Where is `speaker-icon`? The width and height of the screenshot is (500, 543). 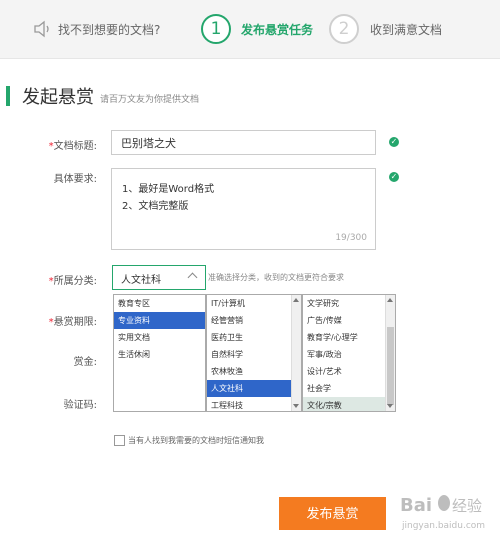
speaker-icon is located at coordinates (41, 29).